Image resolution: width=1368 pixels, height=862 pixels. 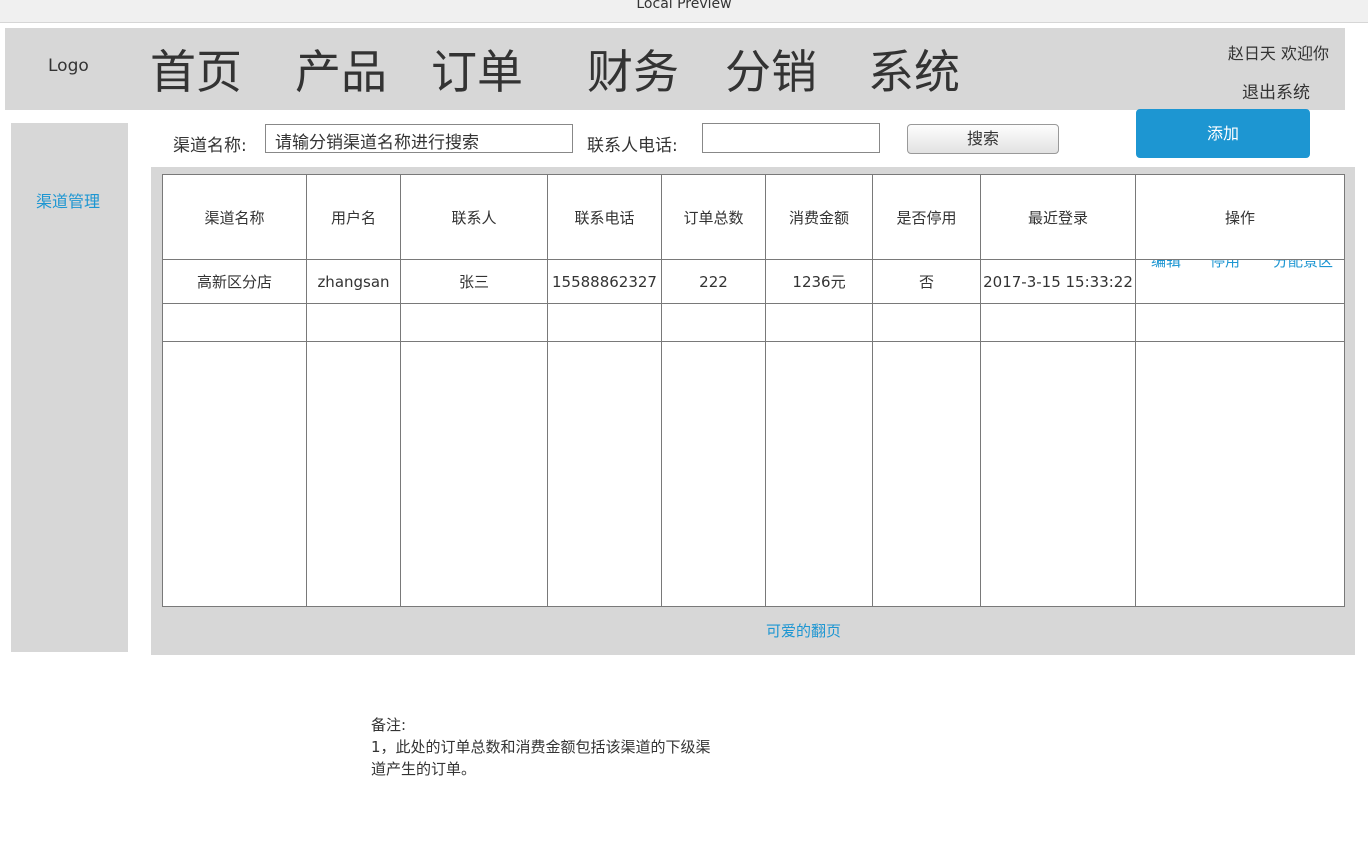 I want to click on cell-phone: 15588862327, so click(x=604, y=281).